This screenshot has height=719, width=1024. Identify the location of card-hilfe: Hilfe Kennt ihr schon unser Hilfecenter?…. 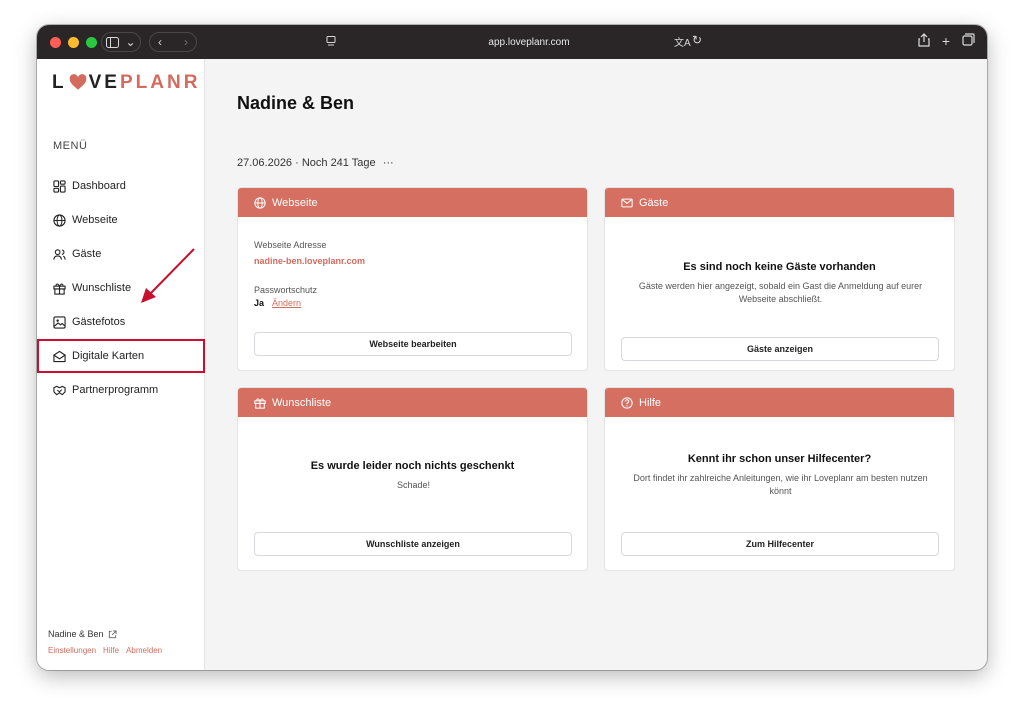
(779, 479).